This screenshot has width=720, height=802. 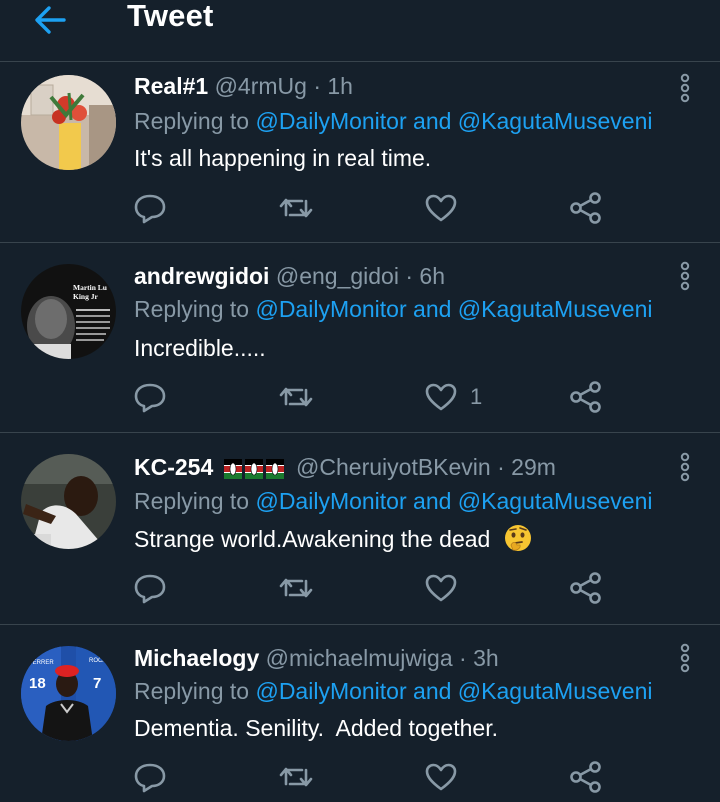 What do you see at coordinates (196, 658) in the screenshot?
I see `display-name: Michaelogy` at bounding box center [196, 658].